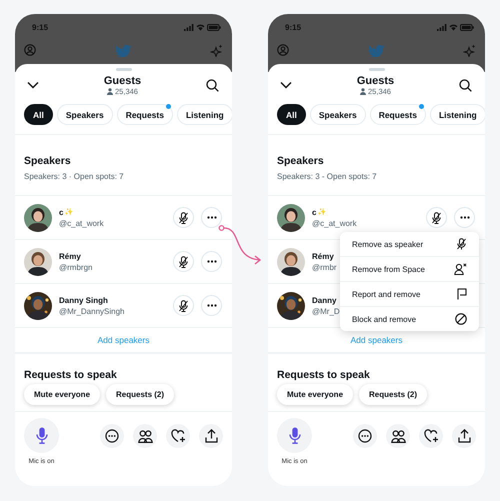 Image resolution: width=500 pixels, height=501 pixels. Describe the element at coordinates (409, 244) in the screenshot. I see `menu-item: Remove as speaker` at that location.